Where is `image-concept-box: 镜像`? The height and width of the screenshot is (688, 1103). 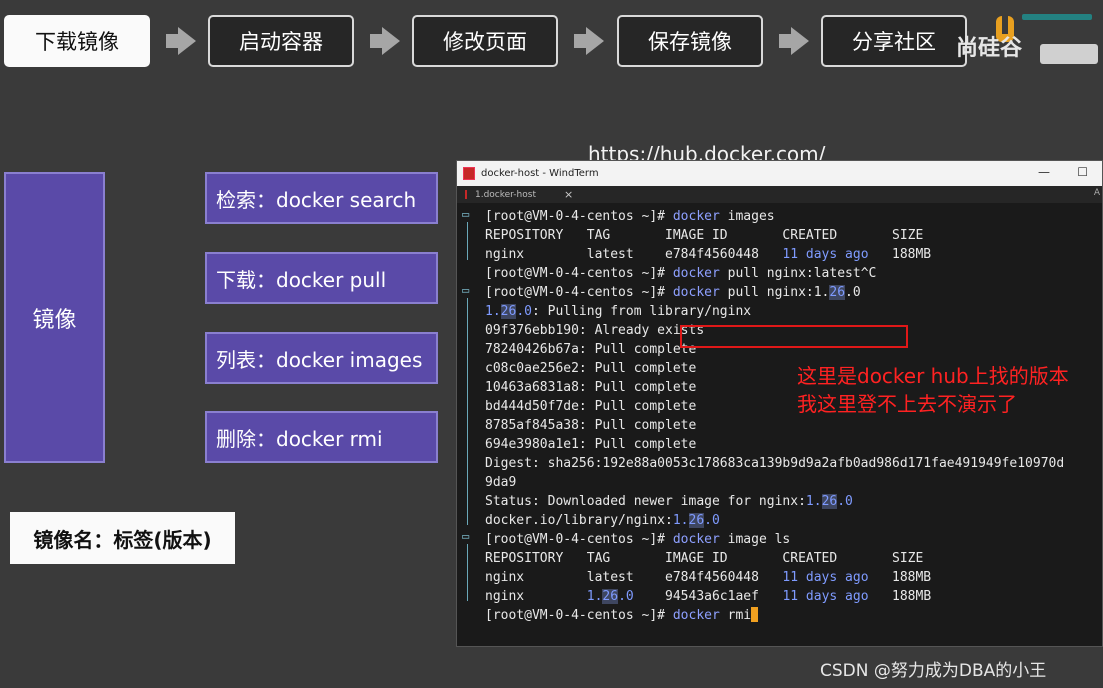 image-concept-box: 镜像 is located at coordinates (54, 317).